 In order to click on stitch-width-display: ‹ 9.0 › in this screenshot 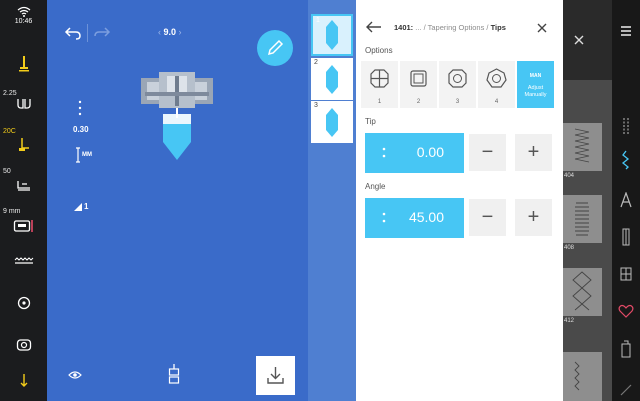, I will do `click(170, 32)`.